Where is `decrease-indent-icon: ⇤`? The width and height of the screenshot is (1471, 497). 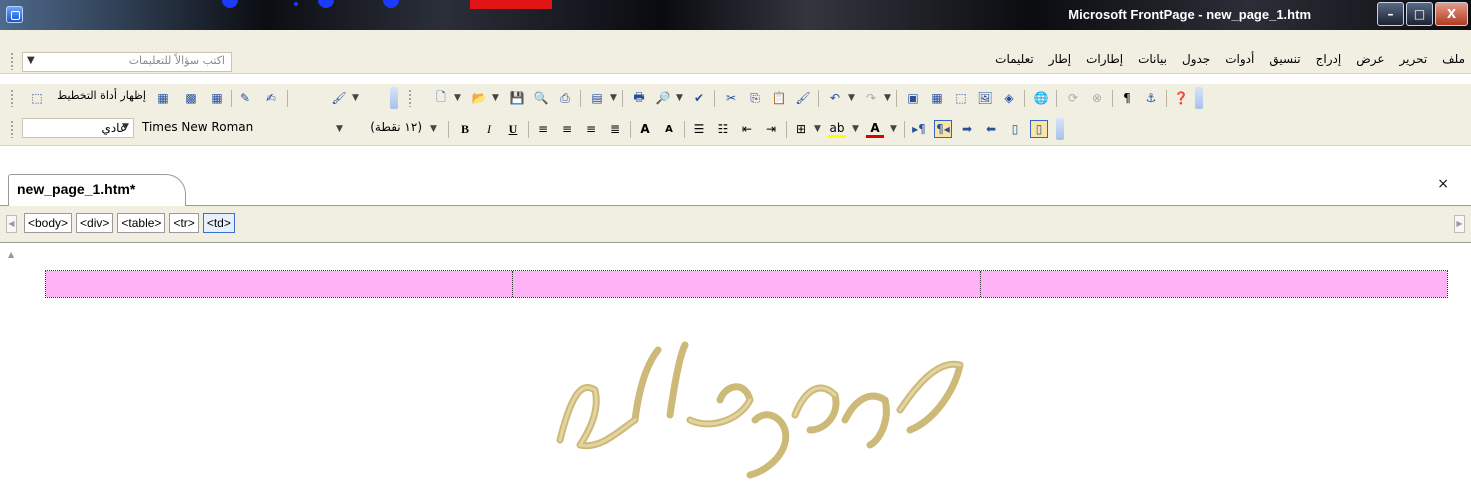
decrease-indent-icon: ⇤ is located at coordinates (747, 129).